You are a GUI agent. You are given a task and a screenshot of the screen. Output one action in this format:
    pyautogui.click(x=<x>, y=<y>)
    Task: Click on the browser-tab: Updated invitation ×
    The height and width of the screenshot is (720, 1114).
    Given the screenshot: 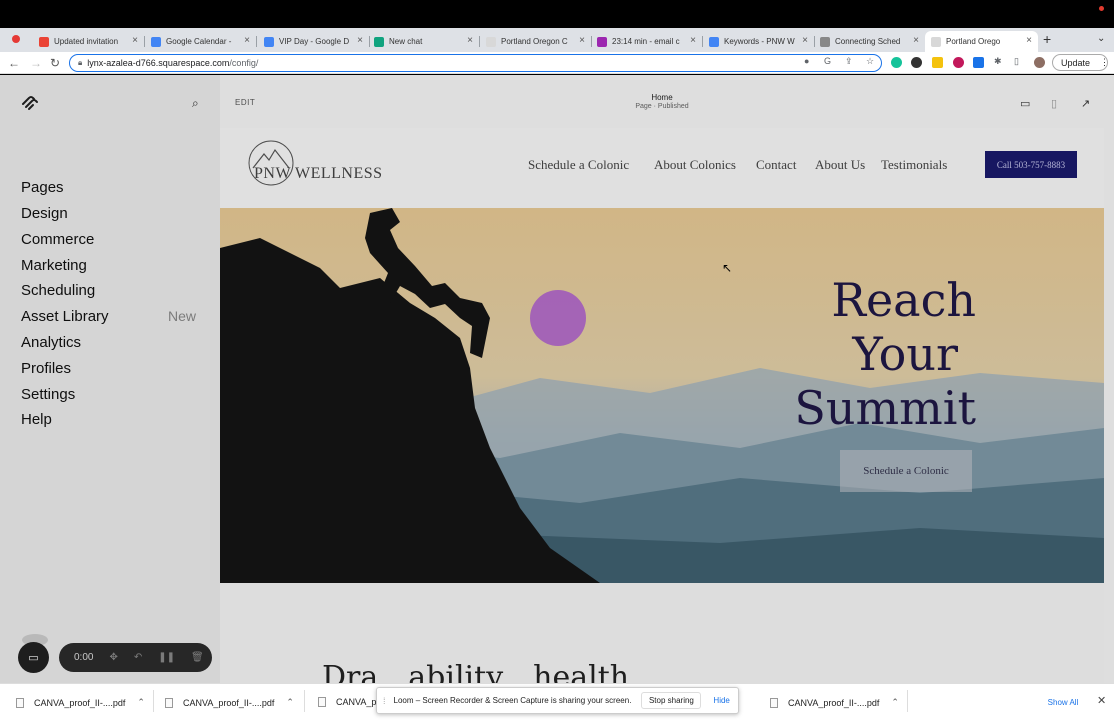 What is the action you would take?
    pyautogui.click(x=89, y=41)
    